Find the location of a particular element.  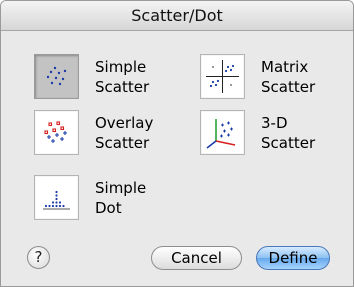

simple-scatter-icon is located at coordinates (56, 76).